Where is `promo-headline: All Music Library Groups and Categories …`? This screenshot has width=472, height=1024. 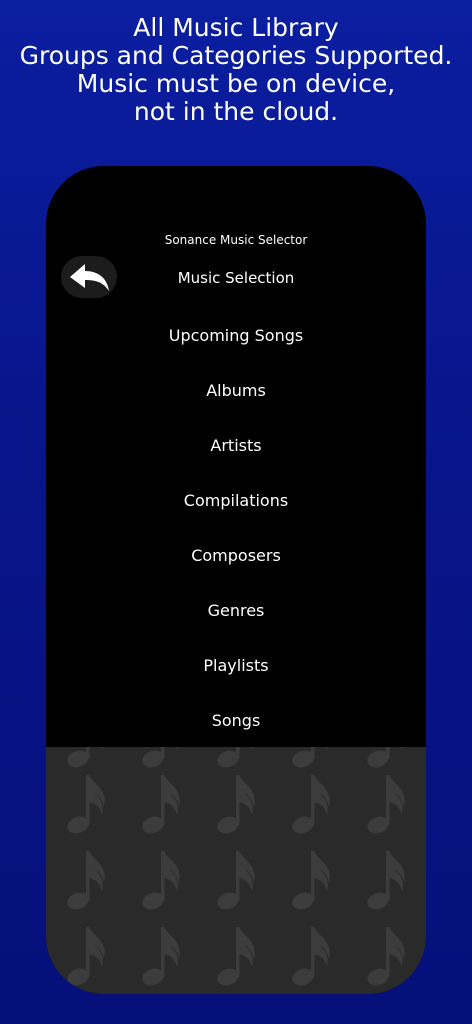 promo-headline: All Music Library Groups and Categories … is located at coordinates (236, 70).